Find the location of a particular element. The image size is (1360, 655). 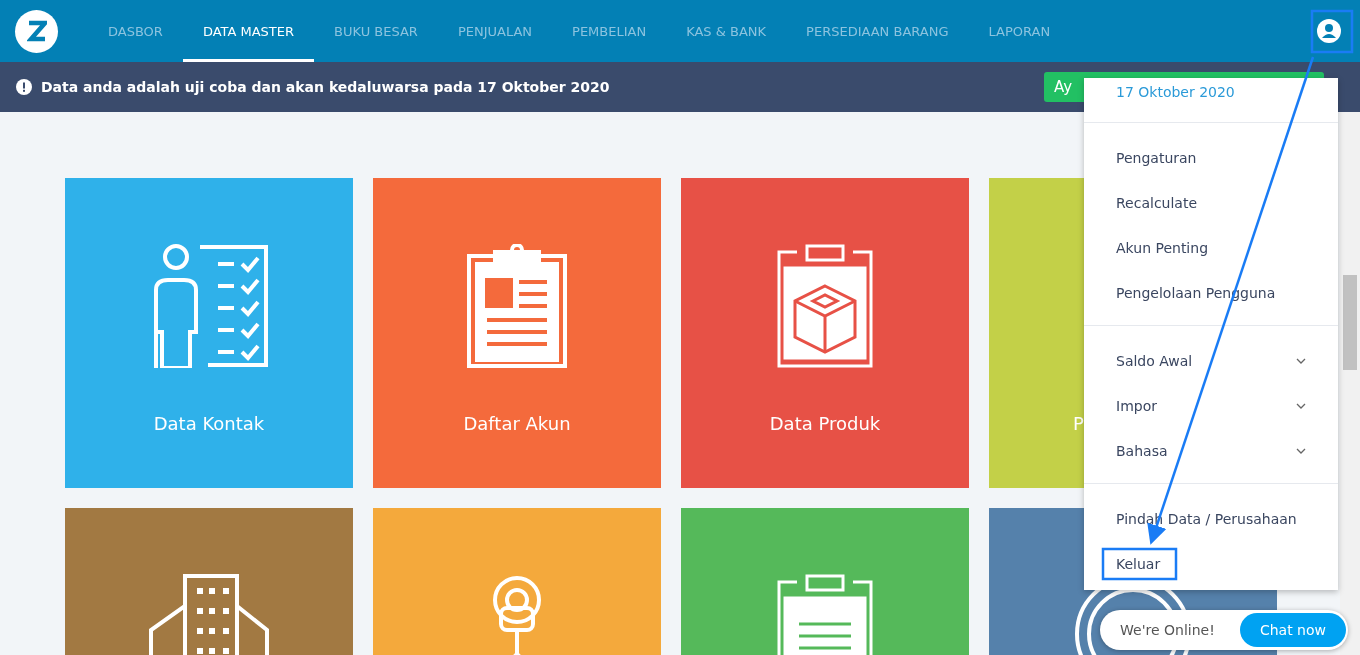

tile-label: Data Produk is located at coordinates (825, 423).